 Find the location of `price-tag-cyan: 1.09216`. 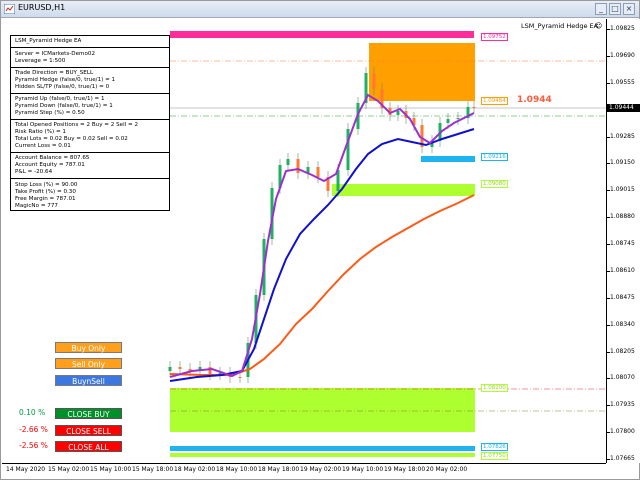

price-tag-cyan: 1.09216 is located at coordinates (494, 157).